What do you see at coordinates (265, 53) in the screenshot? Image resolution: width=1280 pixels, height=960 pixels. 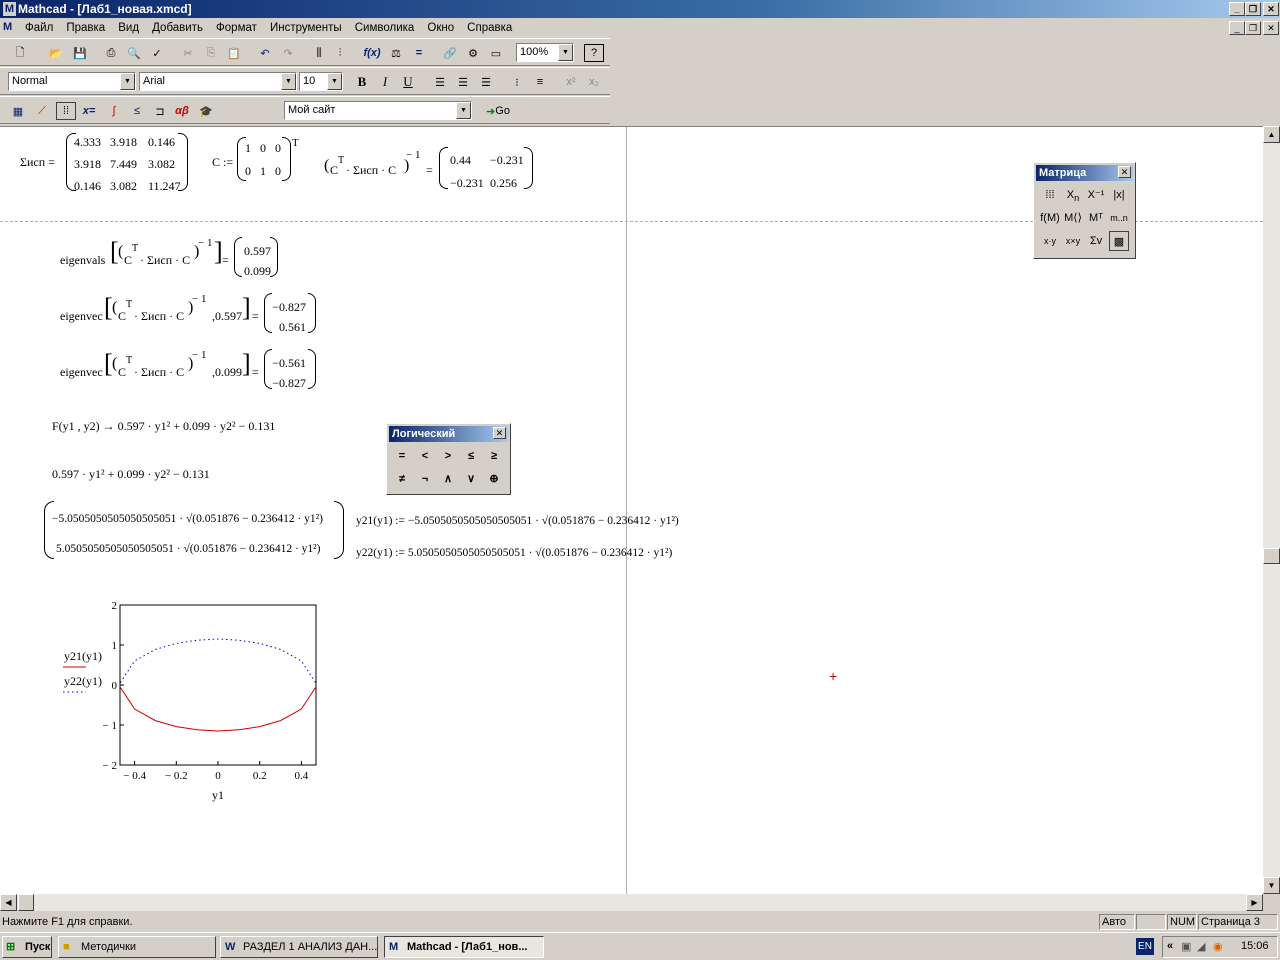 I see `undo-icon: ↶` at bounding box center [265, 53].